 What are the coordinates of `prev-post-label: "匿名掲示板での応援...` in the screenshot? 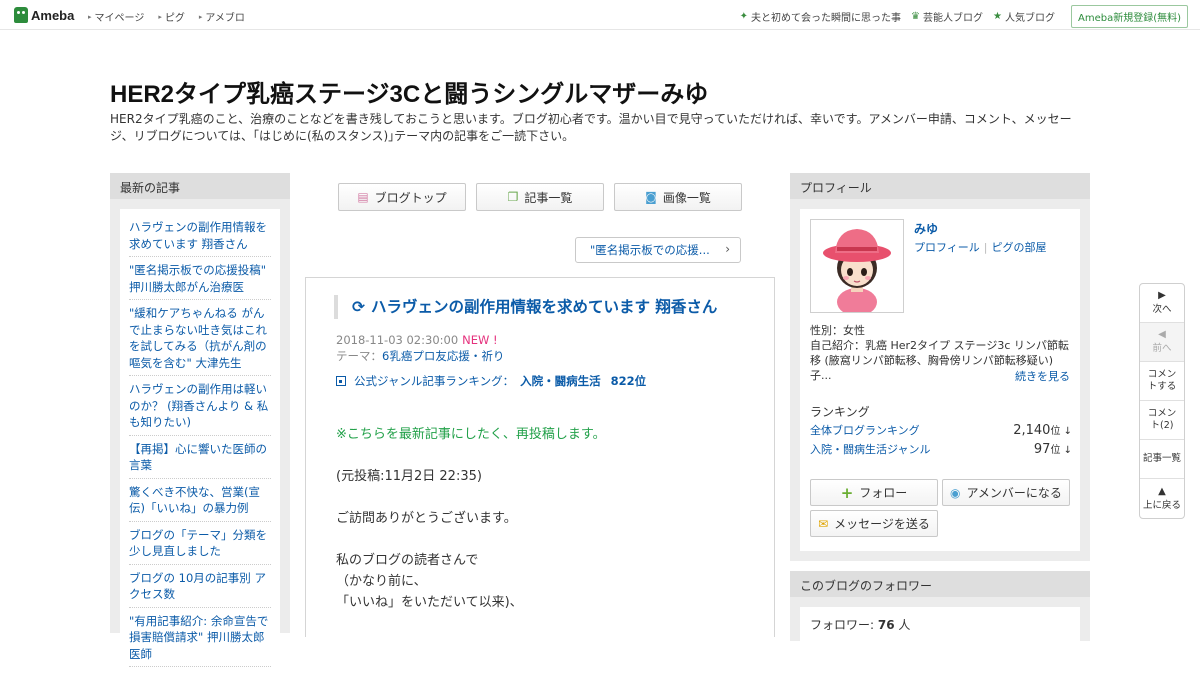 It's located at (650, 250).